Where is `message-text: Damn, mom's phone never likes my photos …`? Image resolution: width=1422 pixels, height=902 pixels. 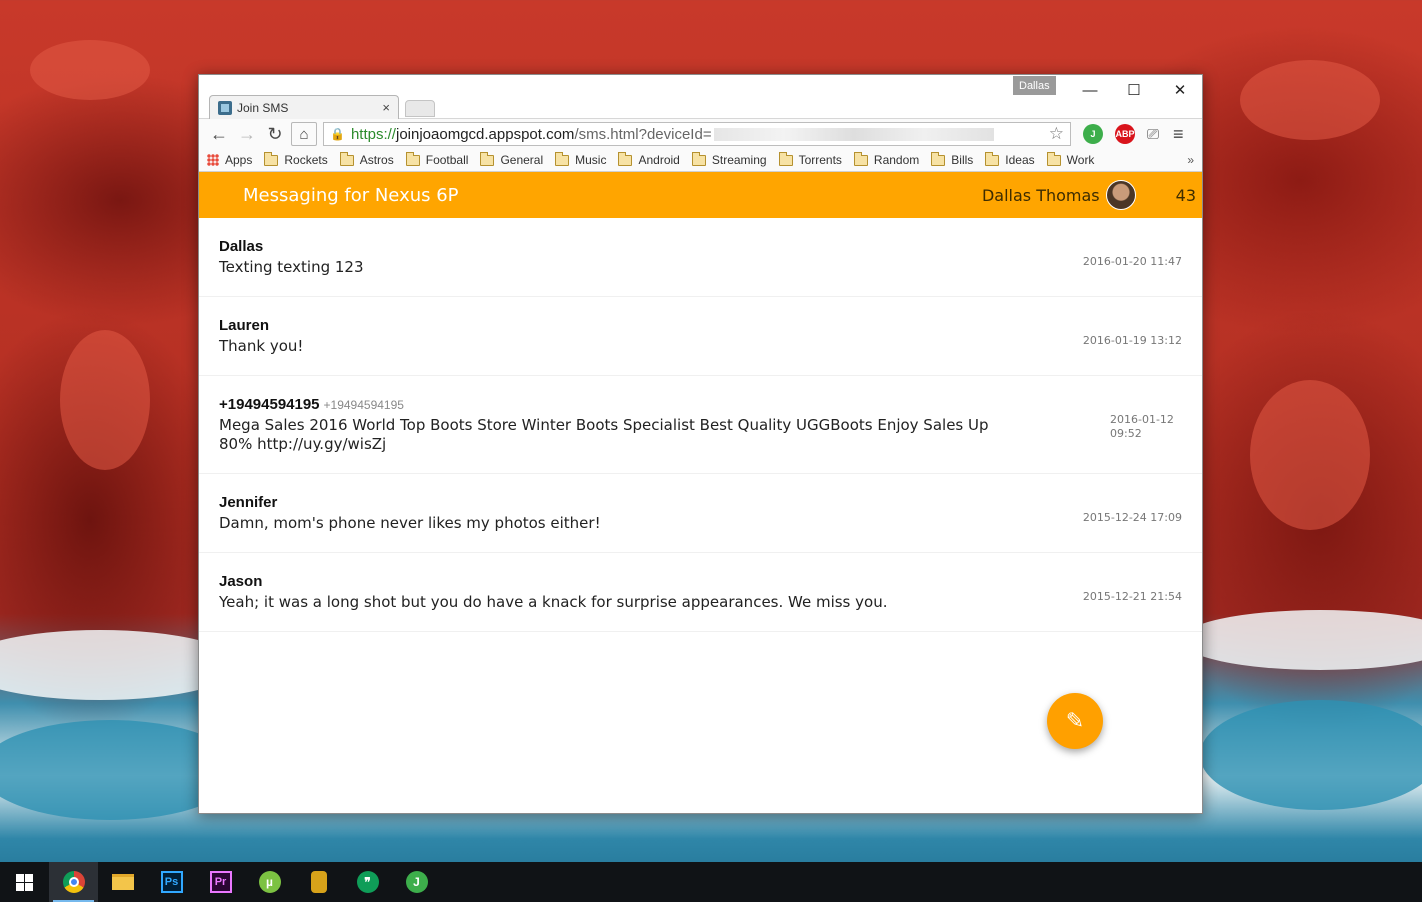
message-text: Damn, mom's phone never likes my photos … is located at coordinates (410, 523).